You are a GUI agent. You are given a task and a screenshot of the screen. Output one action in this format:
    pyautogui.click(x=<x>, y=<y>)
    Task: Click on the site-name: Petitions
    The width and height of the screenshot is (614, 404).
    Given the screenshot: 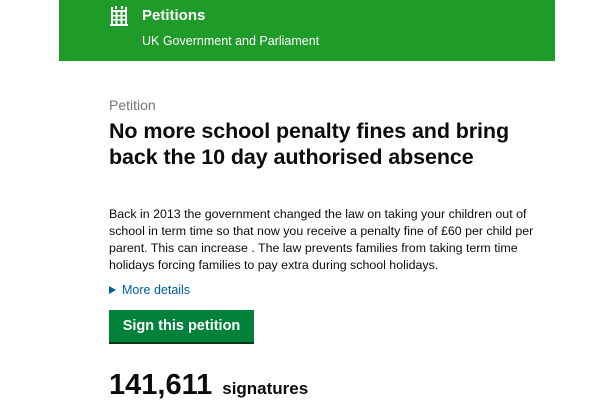 What is the action you would take?
    pyautogui.click(x=173, y=16)
    